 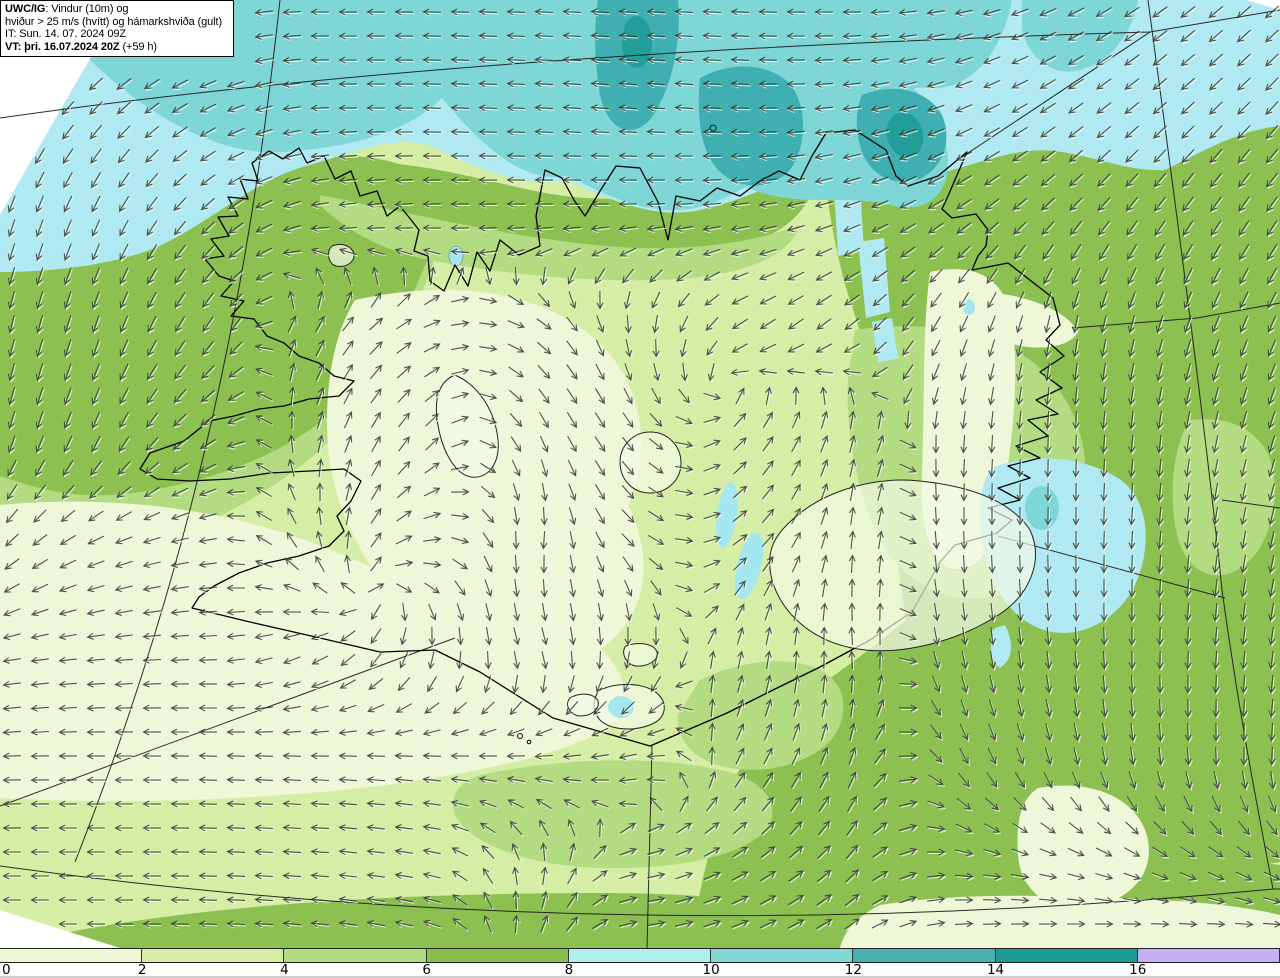 What do you see at coordinates (711, 970) in the screenshot?
I see `colorbar-tick: 10` at bounding box center [711, 970].